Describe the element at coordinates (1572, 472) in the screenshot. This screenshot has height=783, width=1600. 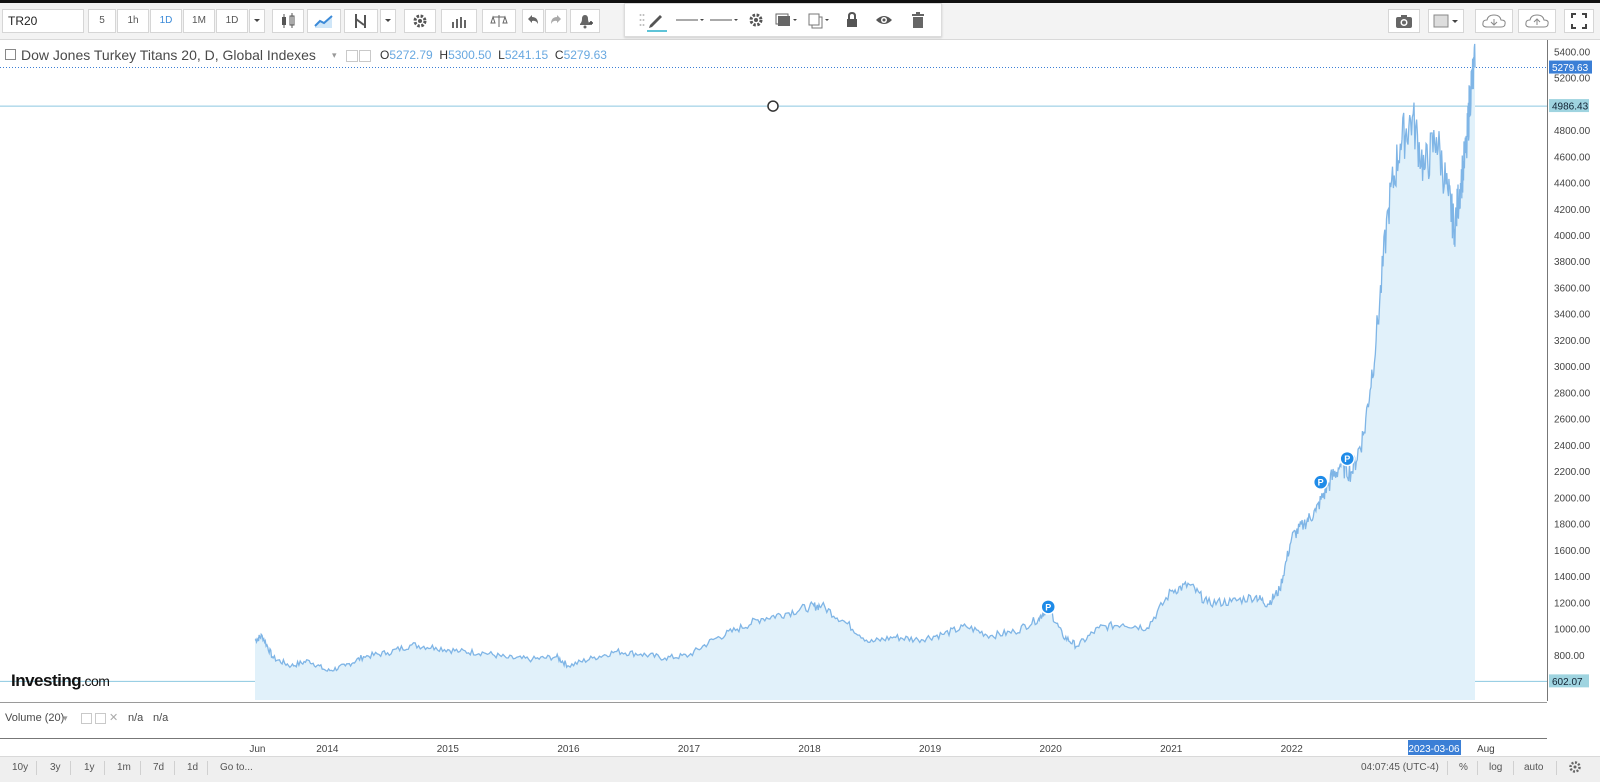
I see `y-tick-label: 2200.00` at that location.